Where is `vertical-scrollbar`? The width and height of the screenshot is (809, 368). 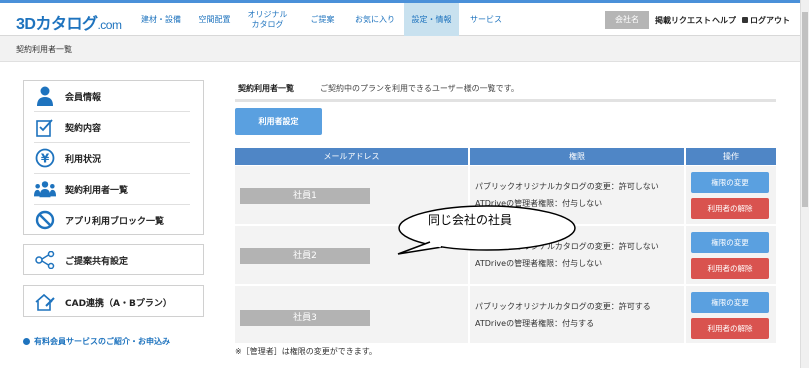 vertical-scrollbar is located at coordinates (804, 184).